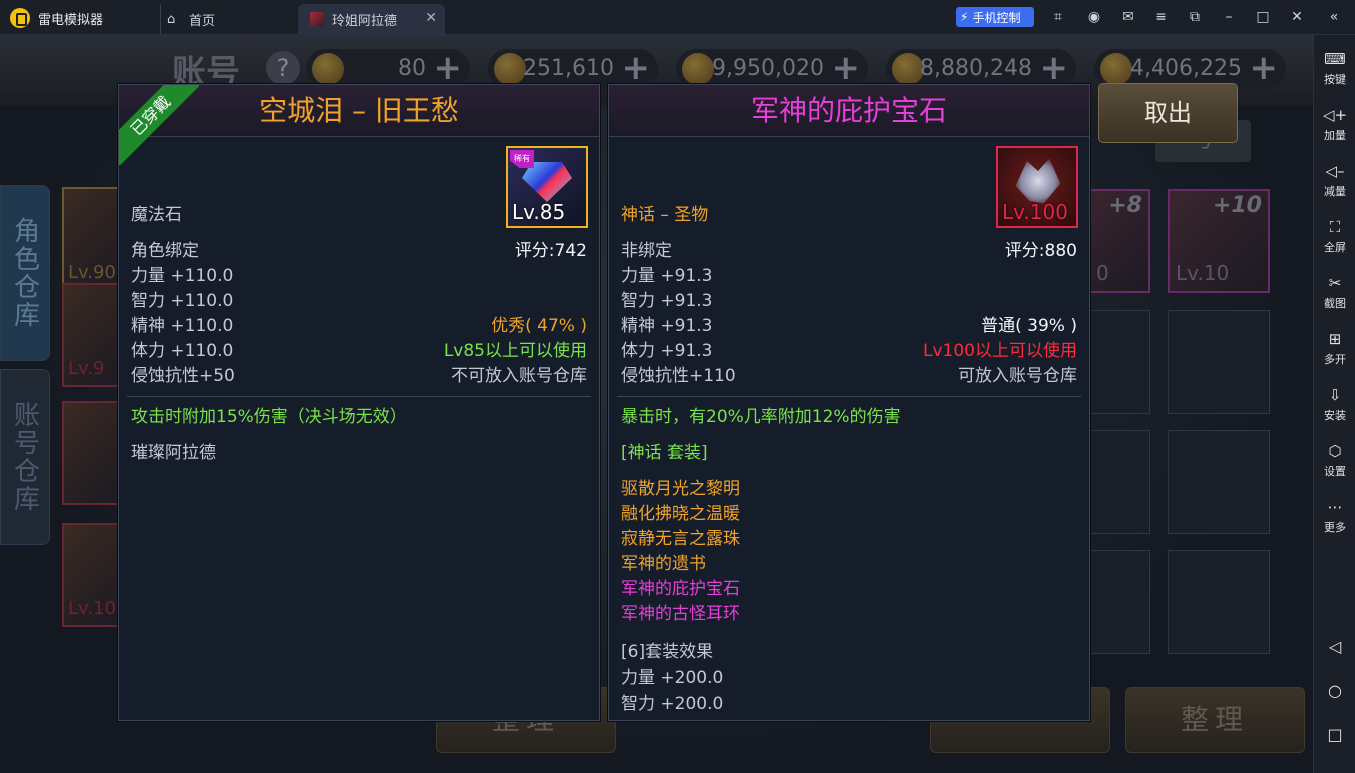  Describe the element at coordinates (568, 68) in the screenshot. I see `resource-2-value: 251,610` at that location.